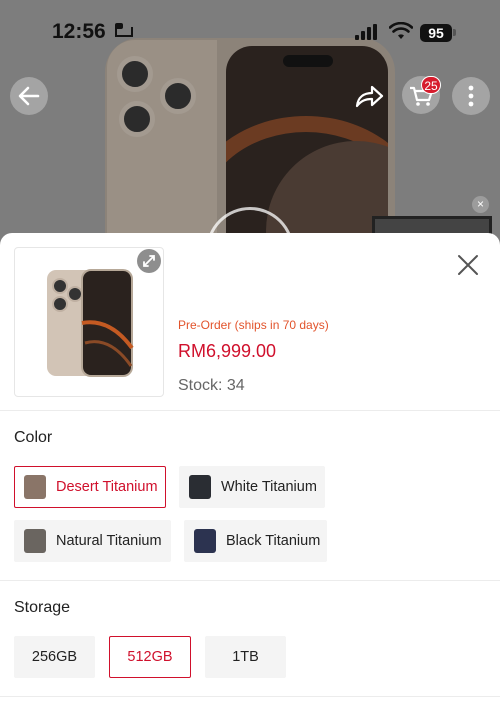 Image resolution: width=500 pixels, height=705 pixels. I want to click on close-sheet-button, so click(468, 265).